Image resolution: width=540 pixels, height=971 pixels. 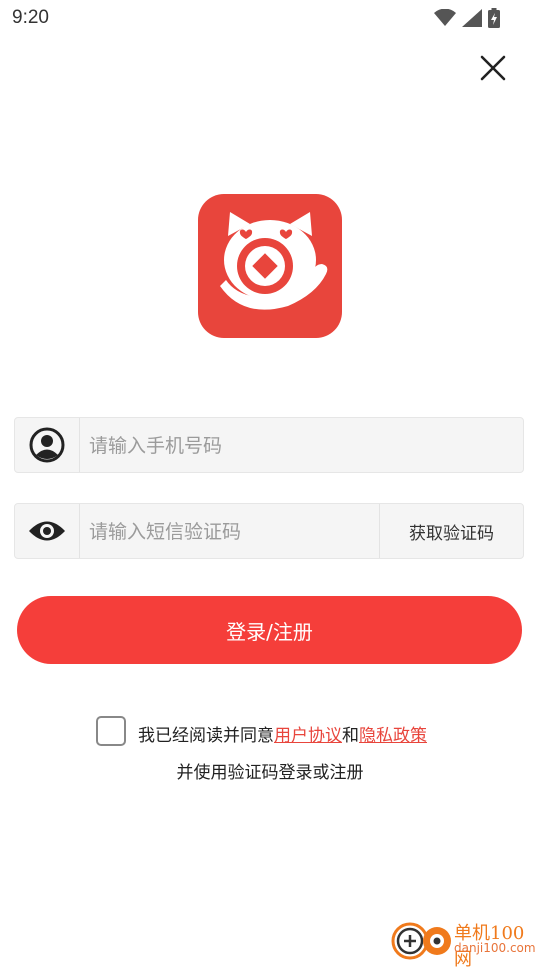 I want to click on sms-code-input, so click(x=234, y=532).